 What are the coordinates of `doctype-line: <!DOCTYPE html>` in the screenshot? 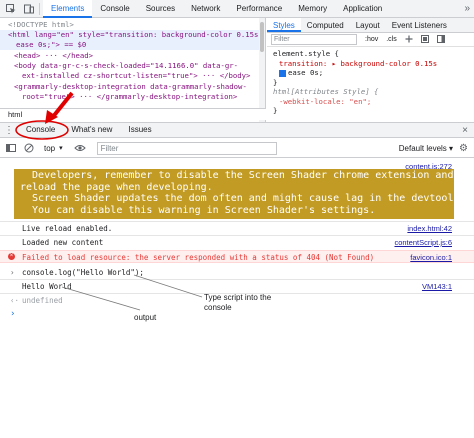 It's located at (41, 25).